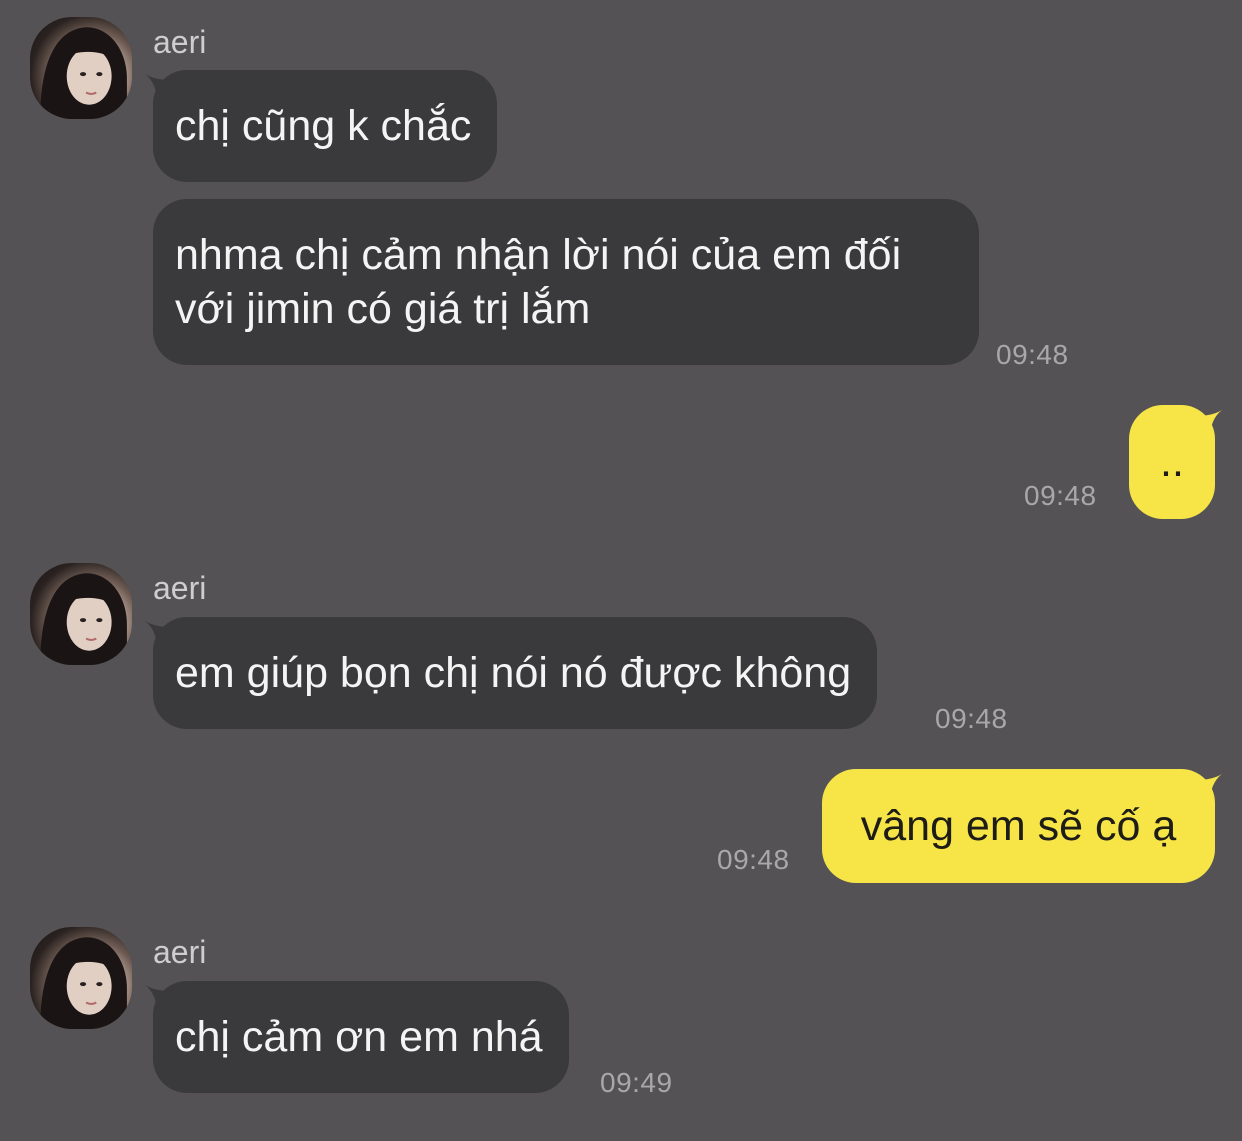 This screenshot has width=1242, height=1141. I want to click on message-bubble: chị cảm ơn em nhá, so click(361, 1037).